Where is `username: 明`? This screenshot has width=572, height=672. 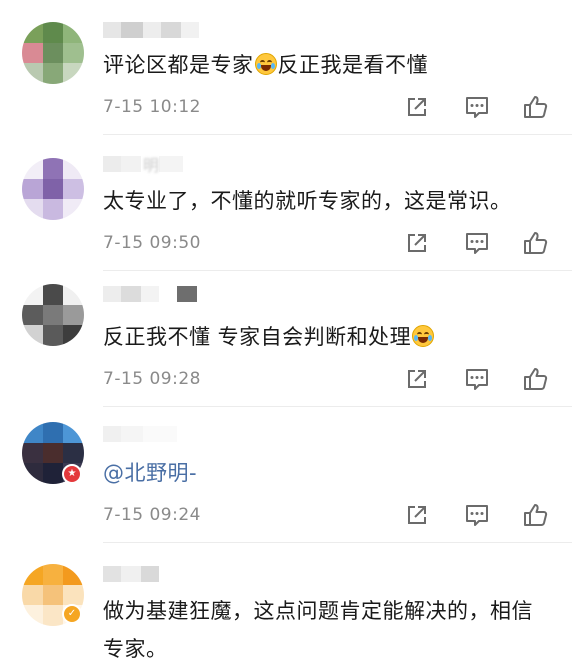 username: 明 is located at coordinates (143, 164).